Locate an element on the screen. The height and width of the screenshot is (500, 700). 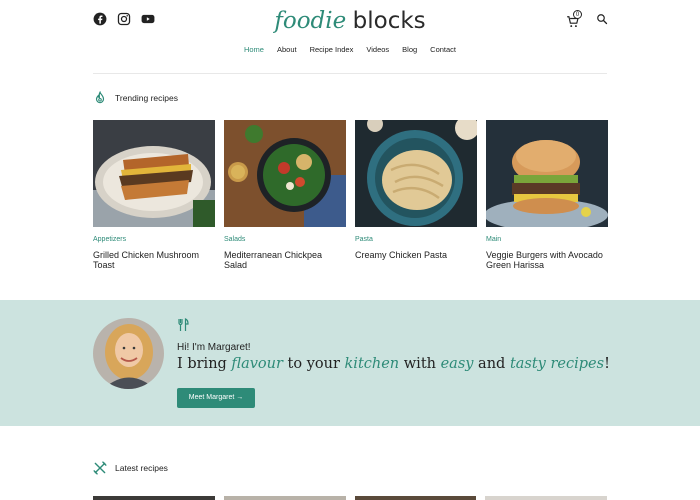
latest-cards is located at coordinates (350, 498).